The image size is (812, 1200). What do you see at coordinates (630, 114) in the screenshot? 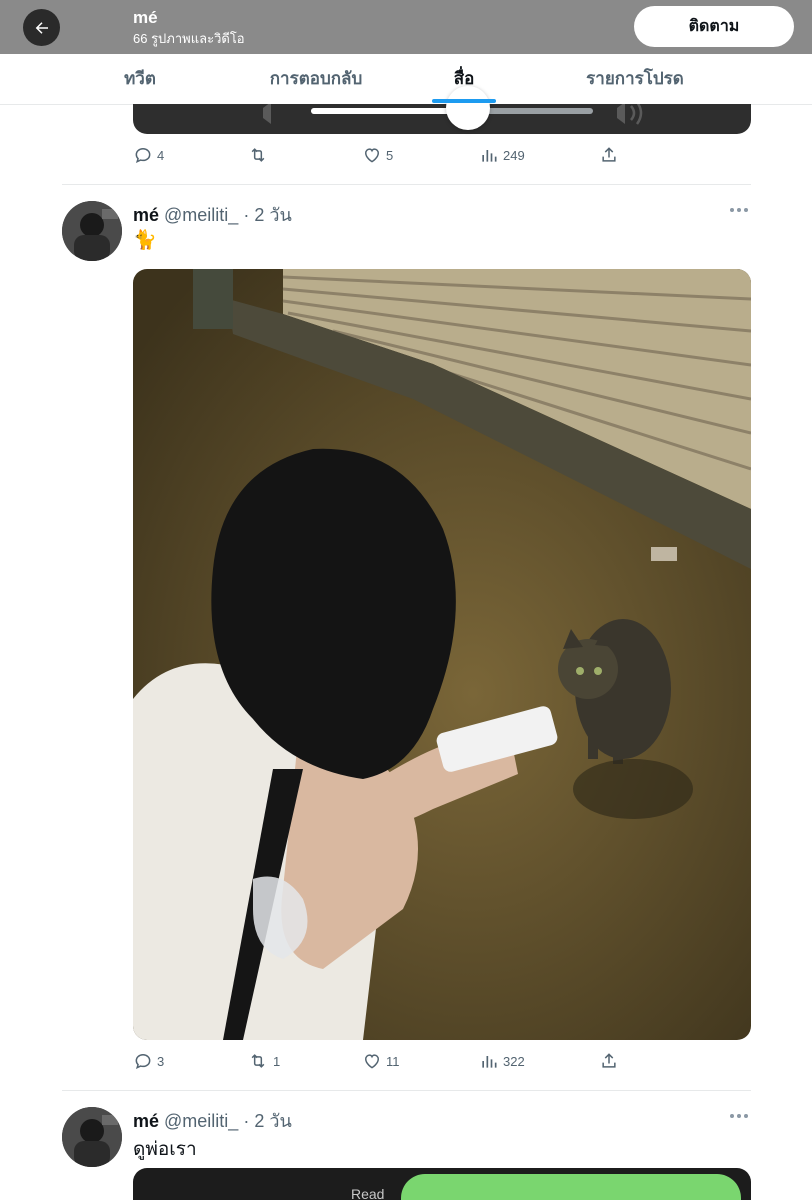
I see `volume-high-icon` at bounding box center [630, 114].